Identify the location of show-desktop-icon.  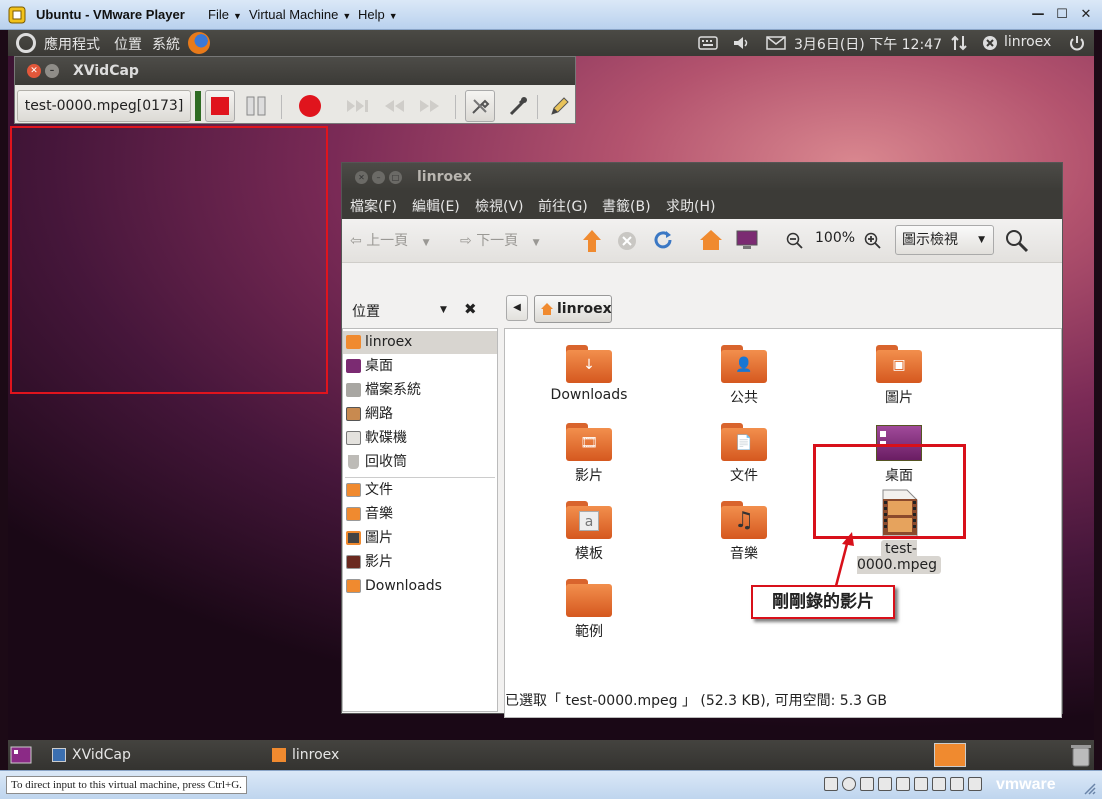
(21, 755).